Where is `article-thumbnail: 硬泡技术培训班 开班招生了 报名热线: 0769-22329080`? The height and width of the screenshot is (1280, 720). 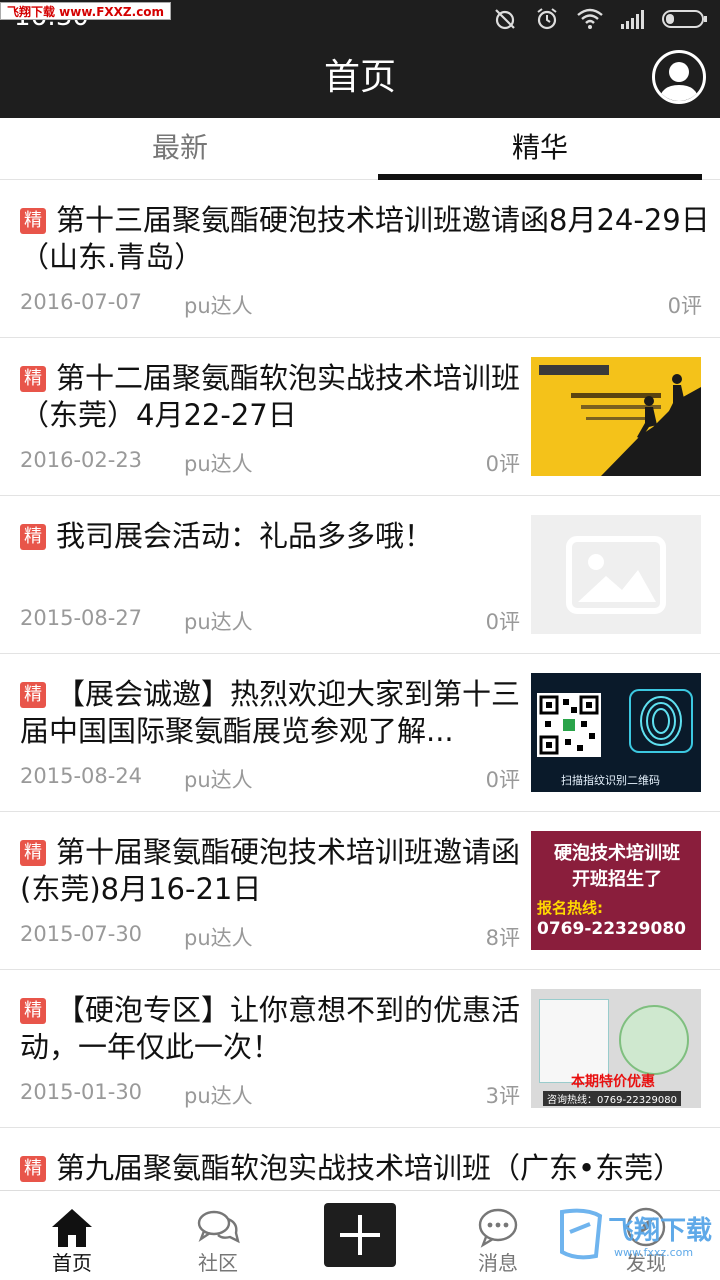
article-thumbnail: 硬泡技术培训班 开班招生了 报名热线: 0769-22329080 is located at coordinates (616, 890).